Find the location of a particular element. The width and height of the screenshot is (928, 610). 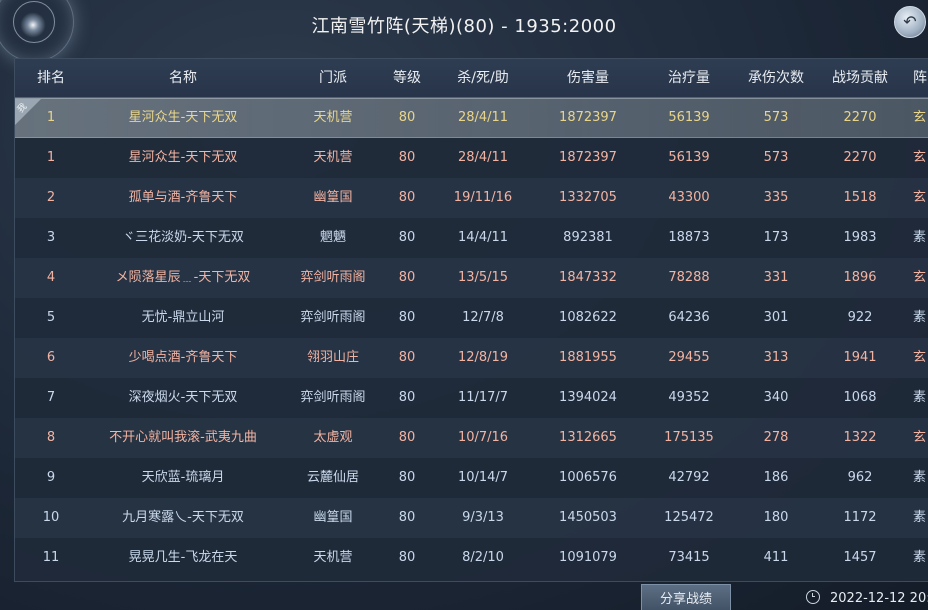

cell-kda: 14/4/11 is located at coordinates (483, 237).